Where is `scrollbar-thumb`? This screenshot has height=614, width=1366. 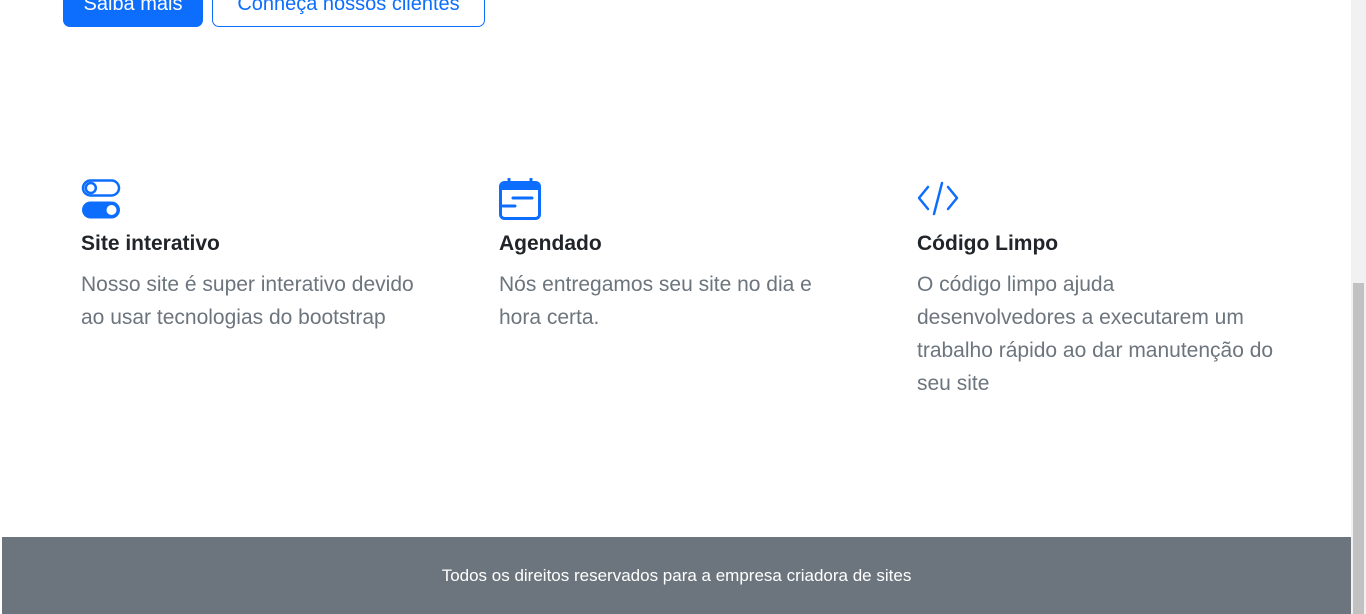
scrollbar-thumb is located at coordinates (1358, 448).